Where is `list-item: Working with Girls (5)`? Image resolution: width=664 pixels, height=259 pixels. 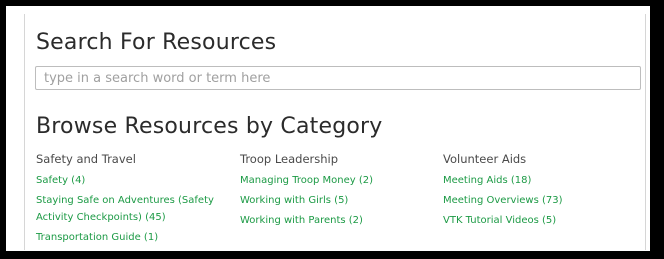
list-item: Working with Girls (5) is located at coordinates (338, 199).